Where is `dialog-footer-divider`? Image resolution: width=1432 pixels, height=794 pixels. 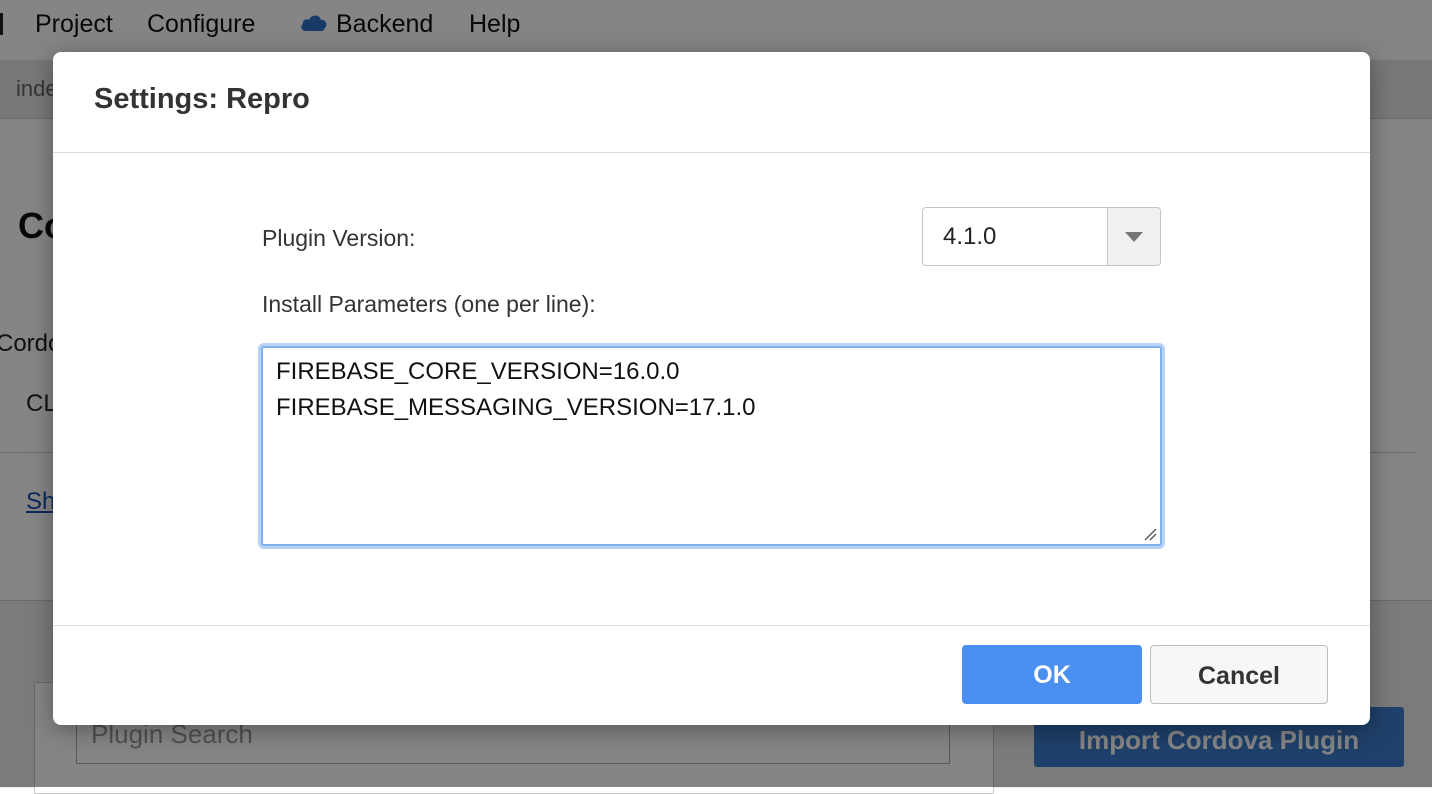 dialog-footer-divider is located at coordinates (711, 625).